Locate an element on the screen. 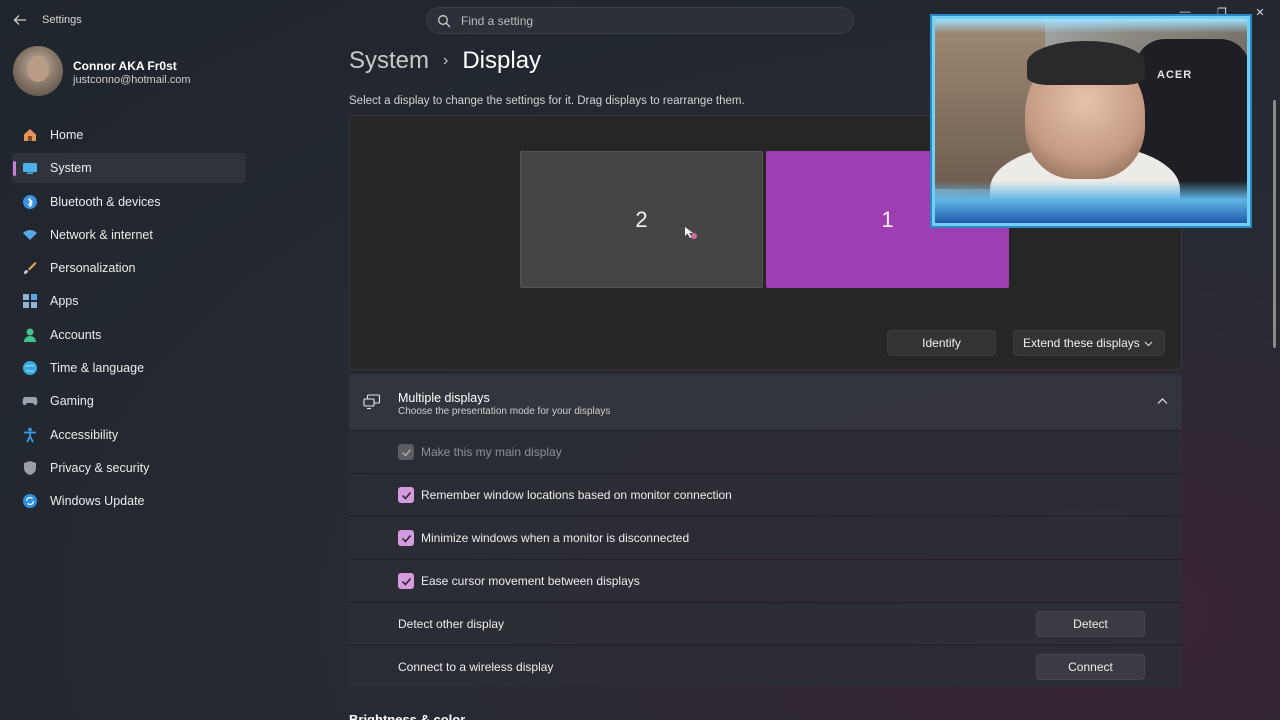 The image size is (1280, 720). sidebar-item-privacy-security: Privacy & security is located at coordinates (129, 468).